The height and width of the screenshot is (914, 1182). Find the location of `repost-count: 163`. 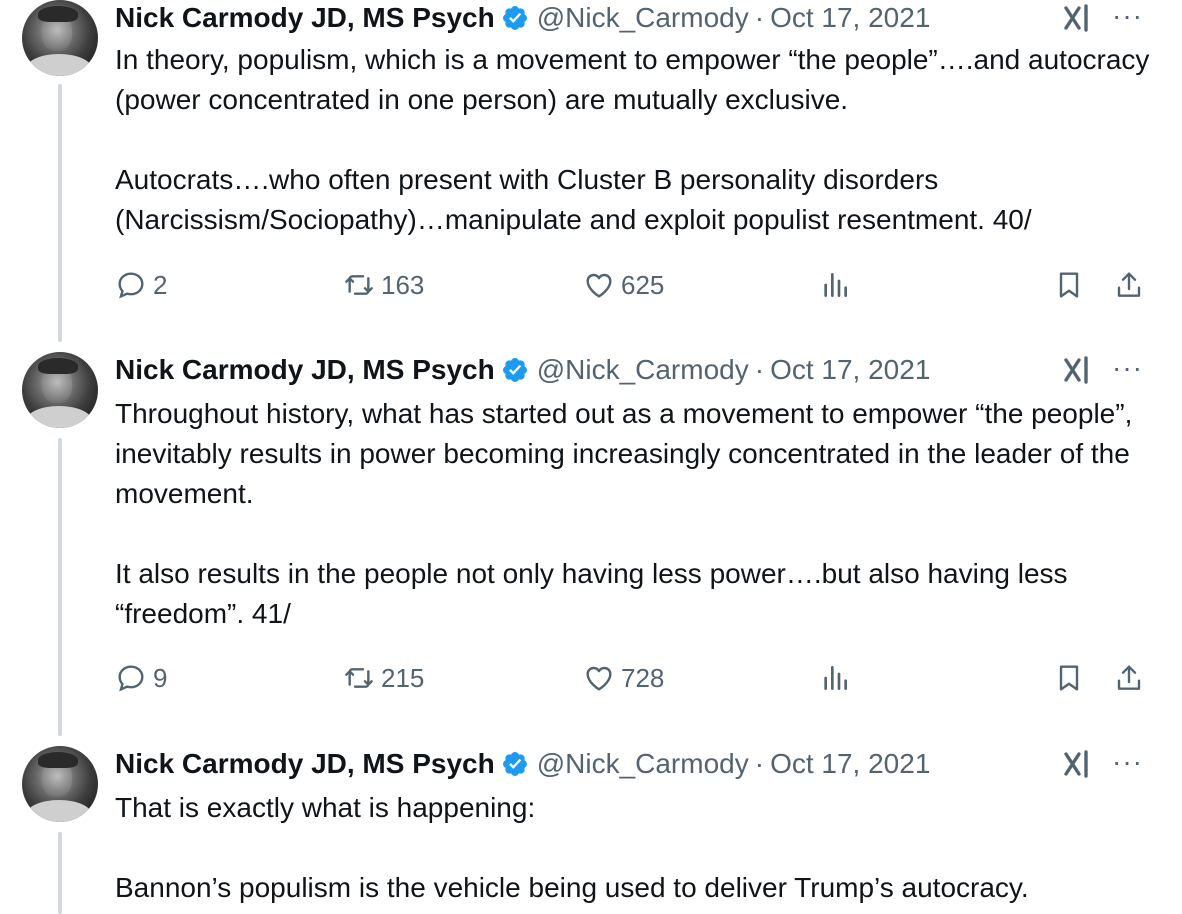

repost-count: 163 is located at coordinates (403, 284).